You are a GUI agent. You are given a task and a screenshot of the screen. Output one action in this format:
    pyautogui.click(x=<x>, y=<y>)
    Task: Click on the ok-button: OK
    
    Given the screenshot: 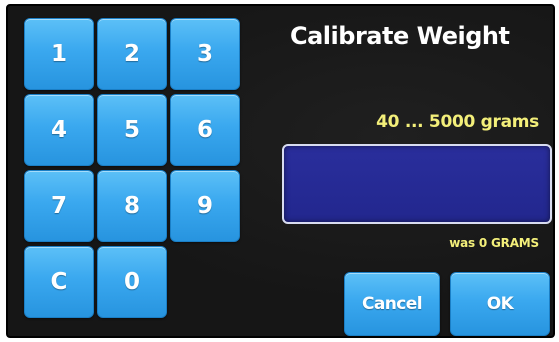 What is the action you would take?
    pyautogui.click(x=500, y=304)
    